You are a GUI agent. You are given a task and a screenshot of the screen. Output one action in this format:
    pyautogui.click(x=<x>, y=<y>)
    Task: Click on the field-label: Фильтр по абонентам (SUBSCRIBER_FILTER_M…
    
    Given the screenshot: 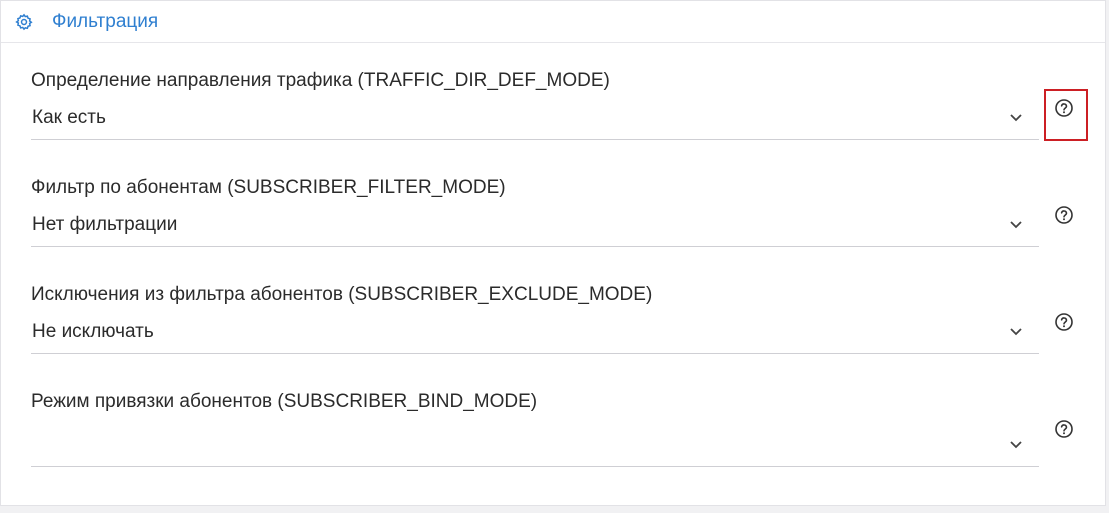 What is the action you would take?
    pyautogui.click(x=268, y=187)
    